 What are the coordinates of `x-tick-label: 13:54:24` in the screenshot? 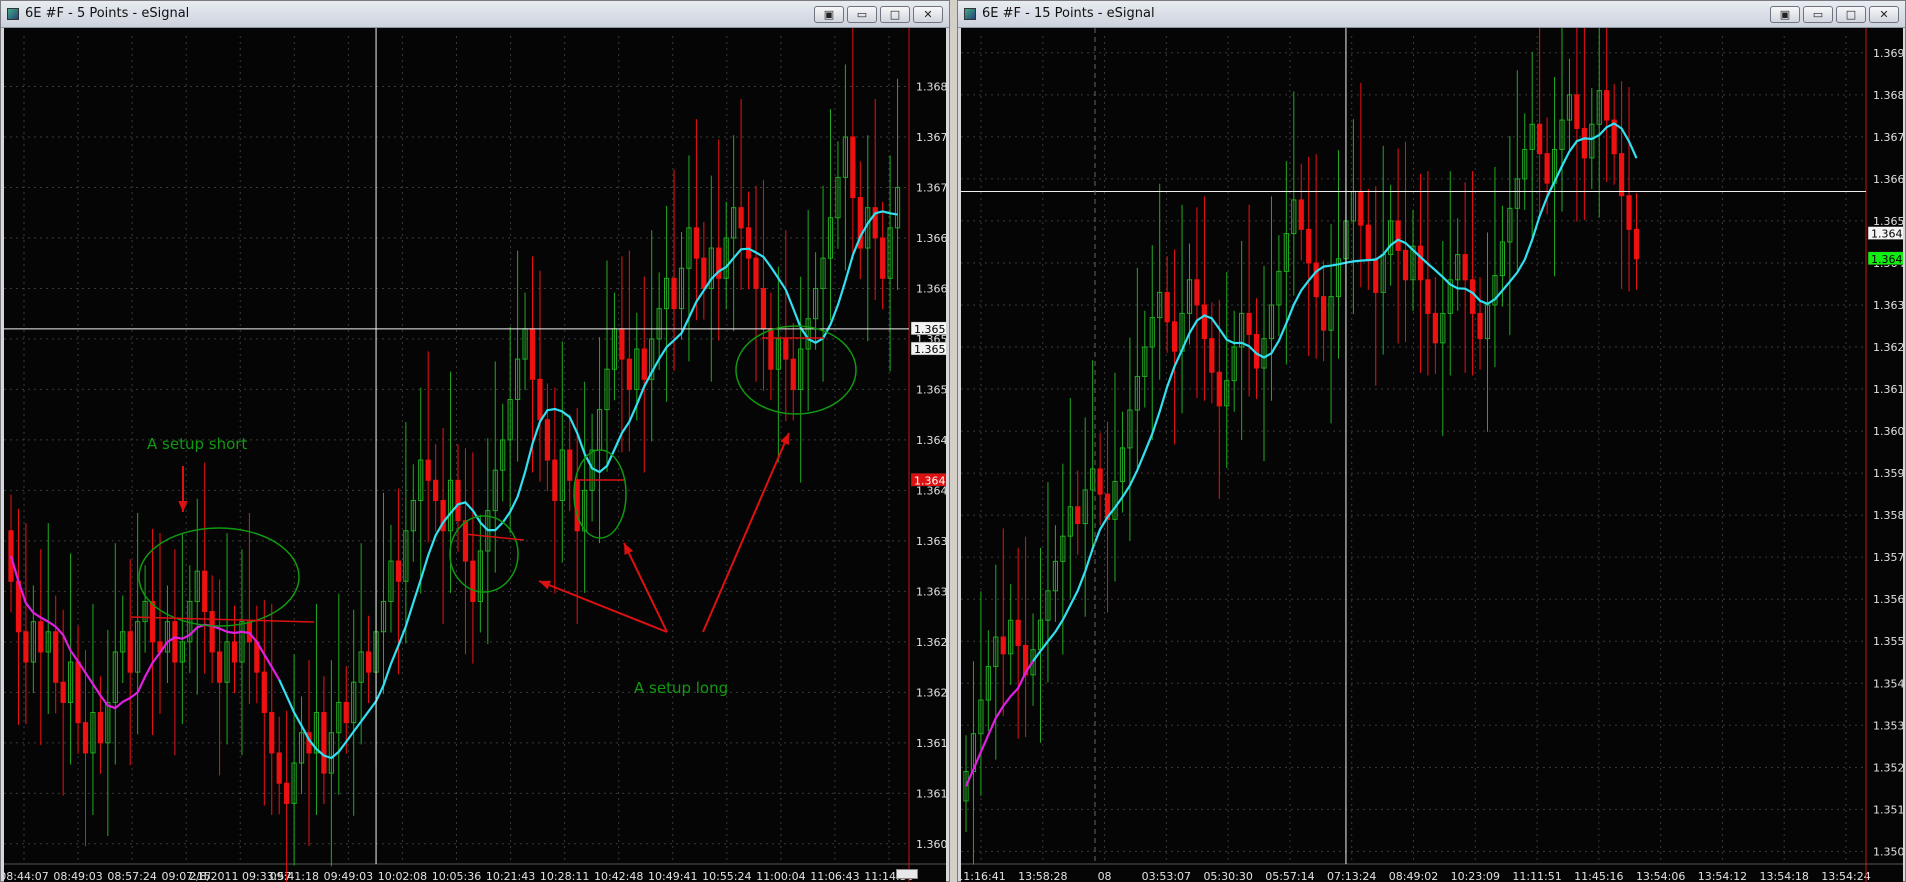 It's located at (1845, 876).